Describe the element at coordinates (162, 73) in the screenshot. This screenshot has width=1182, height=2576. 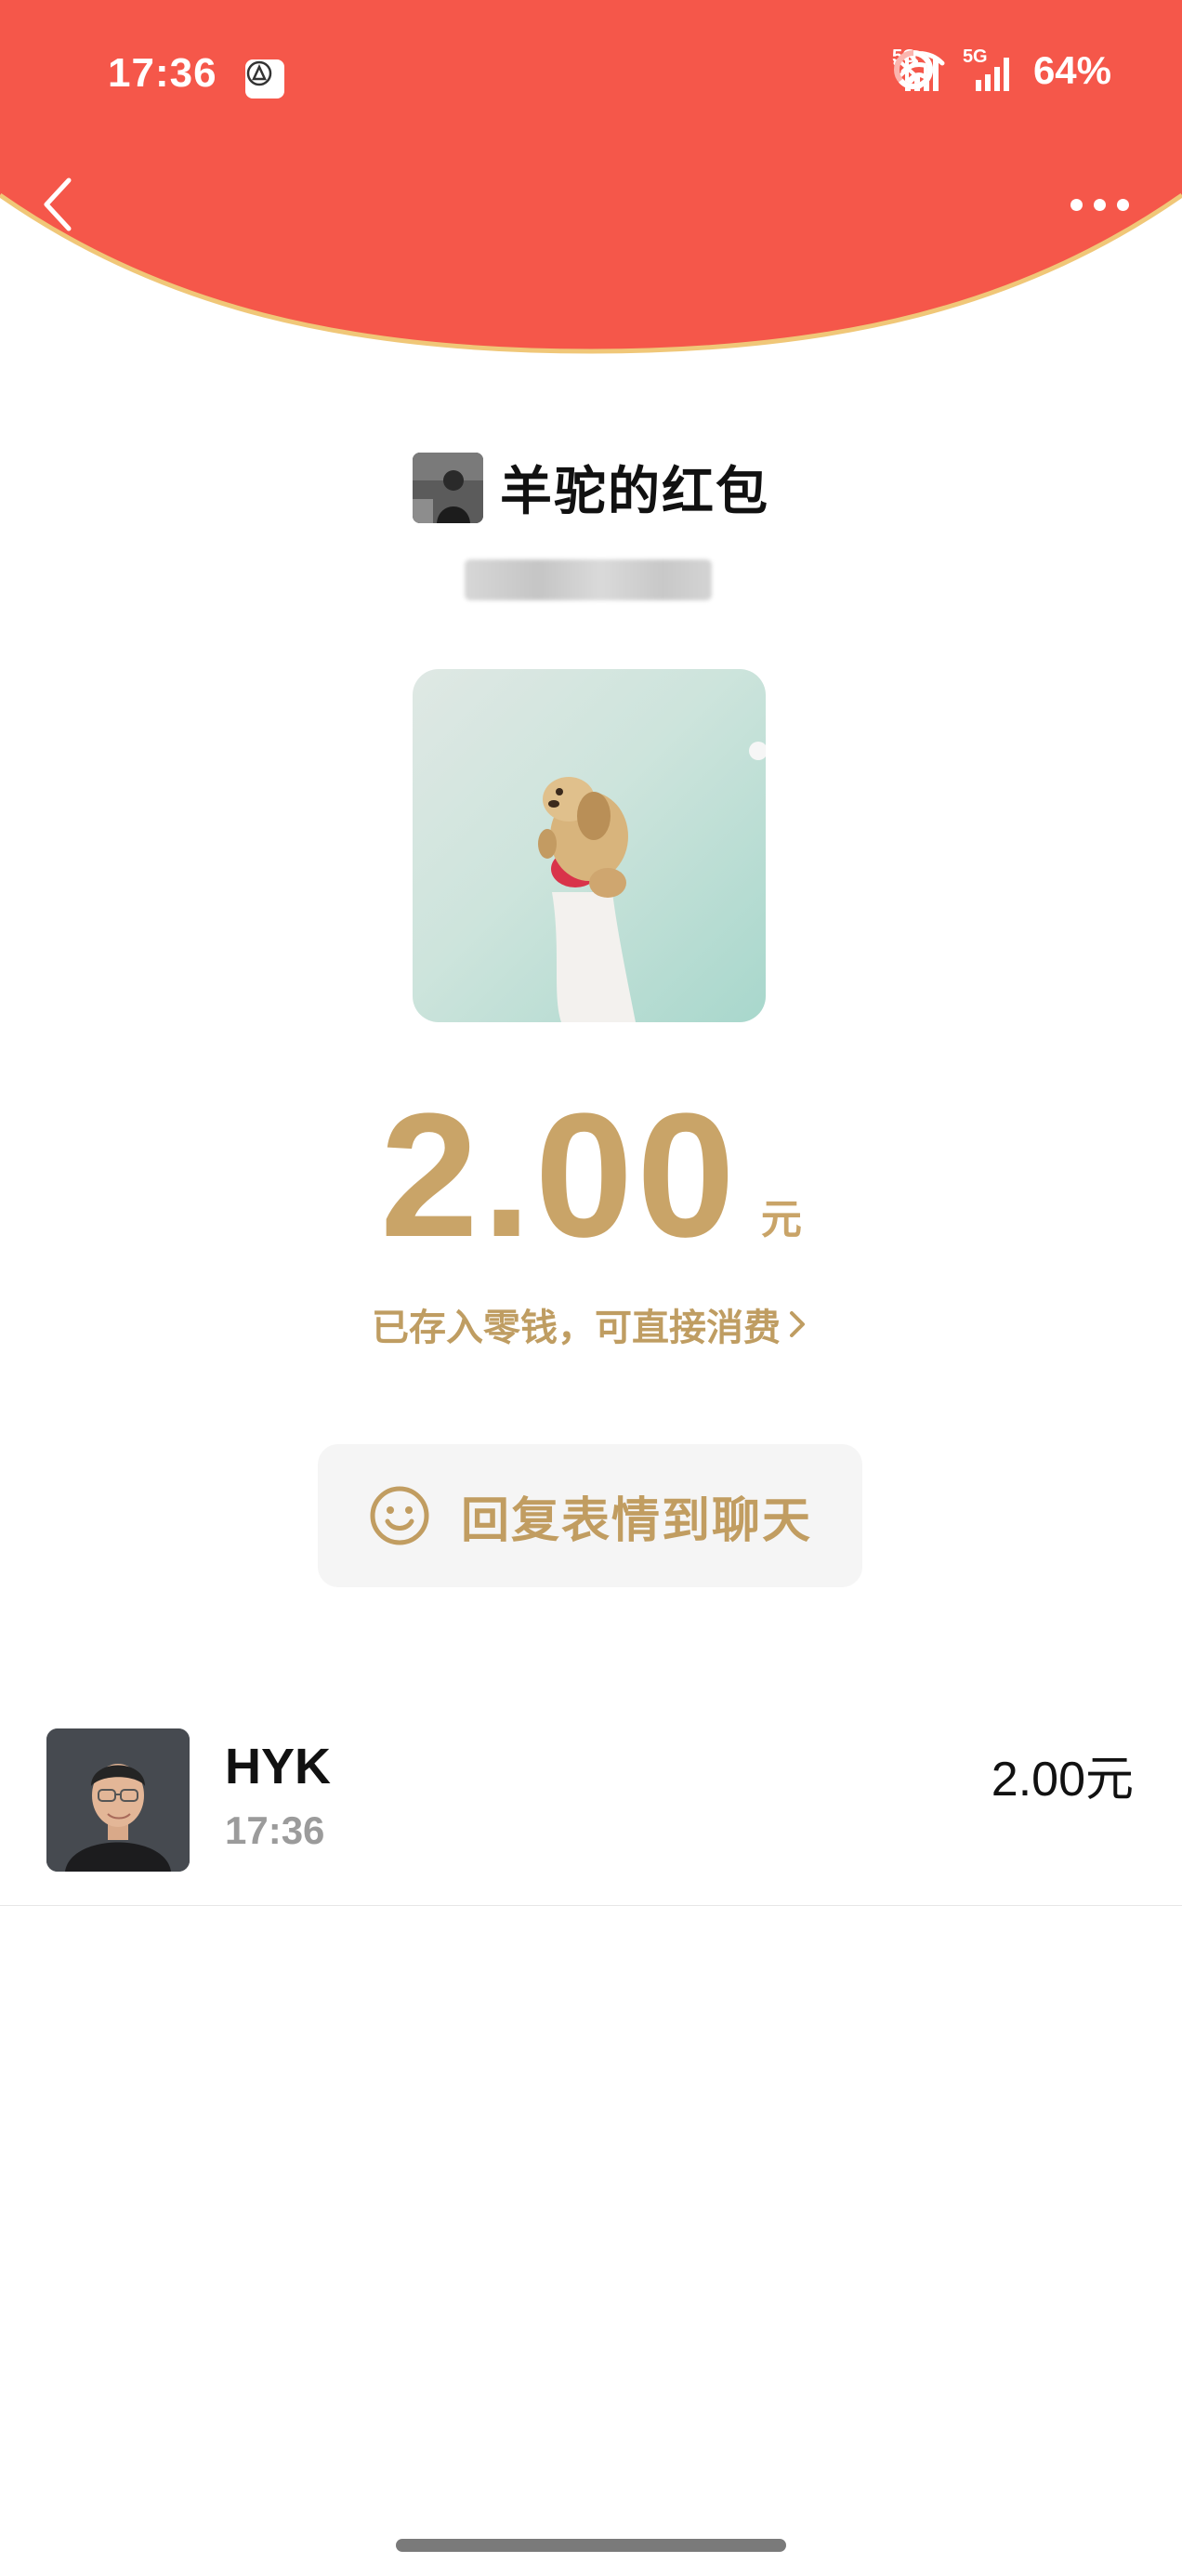
I see `status-time: 17:36` at that location.